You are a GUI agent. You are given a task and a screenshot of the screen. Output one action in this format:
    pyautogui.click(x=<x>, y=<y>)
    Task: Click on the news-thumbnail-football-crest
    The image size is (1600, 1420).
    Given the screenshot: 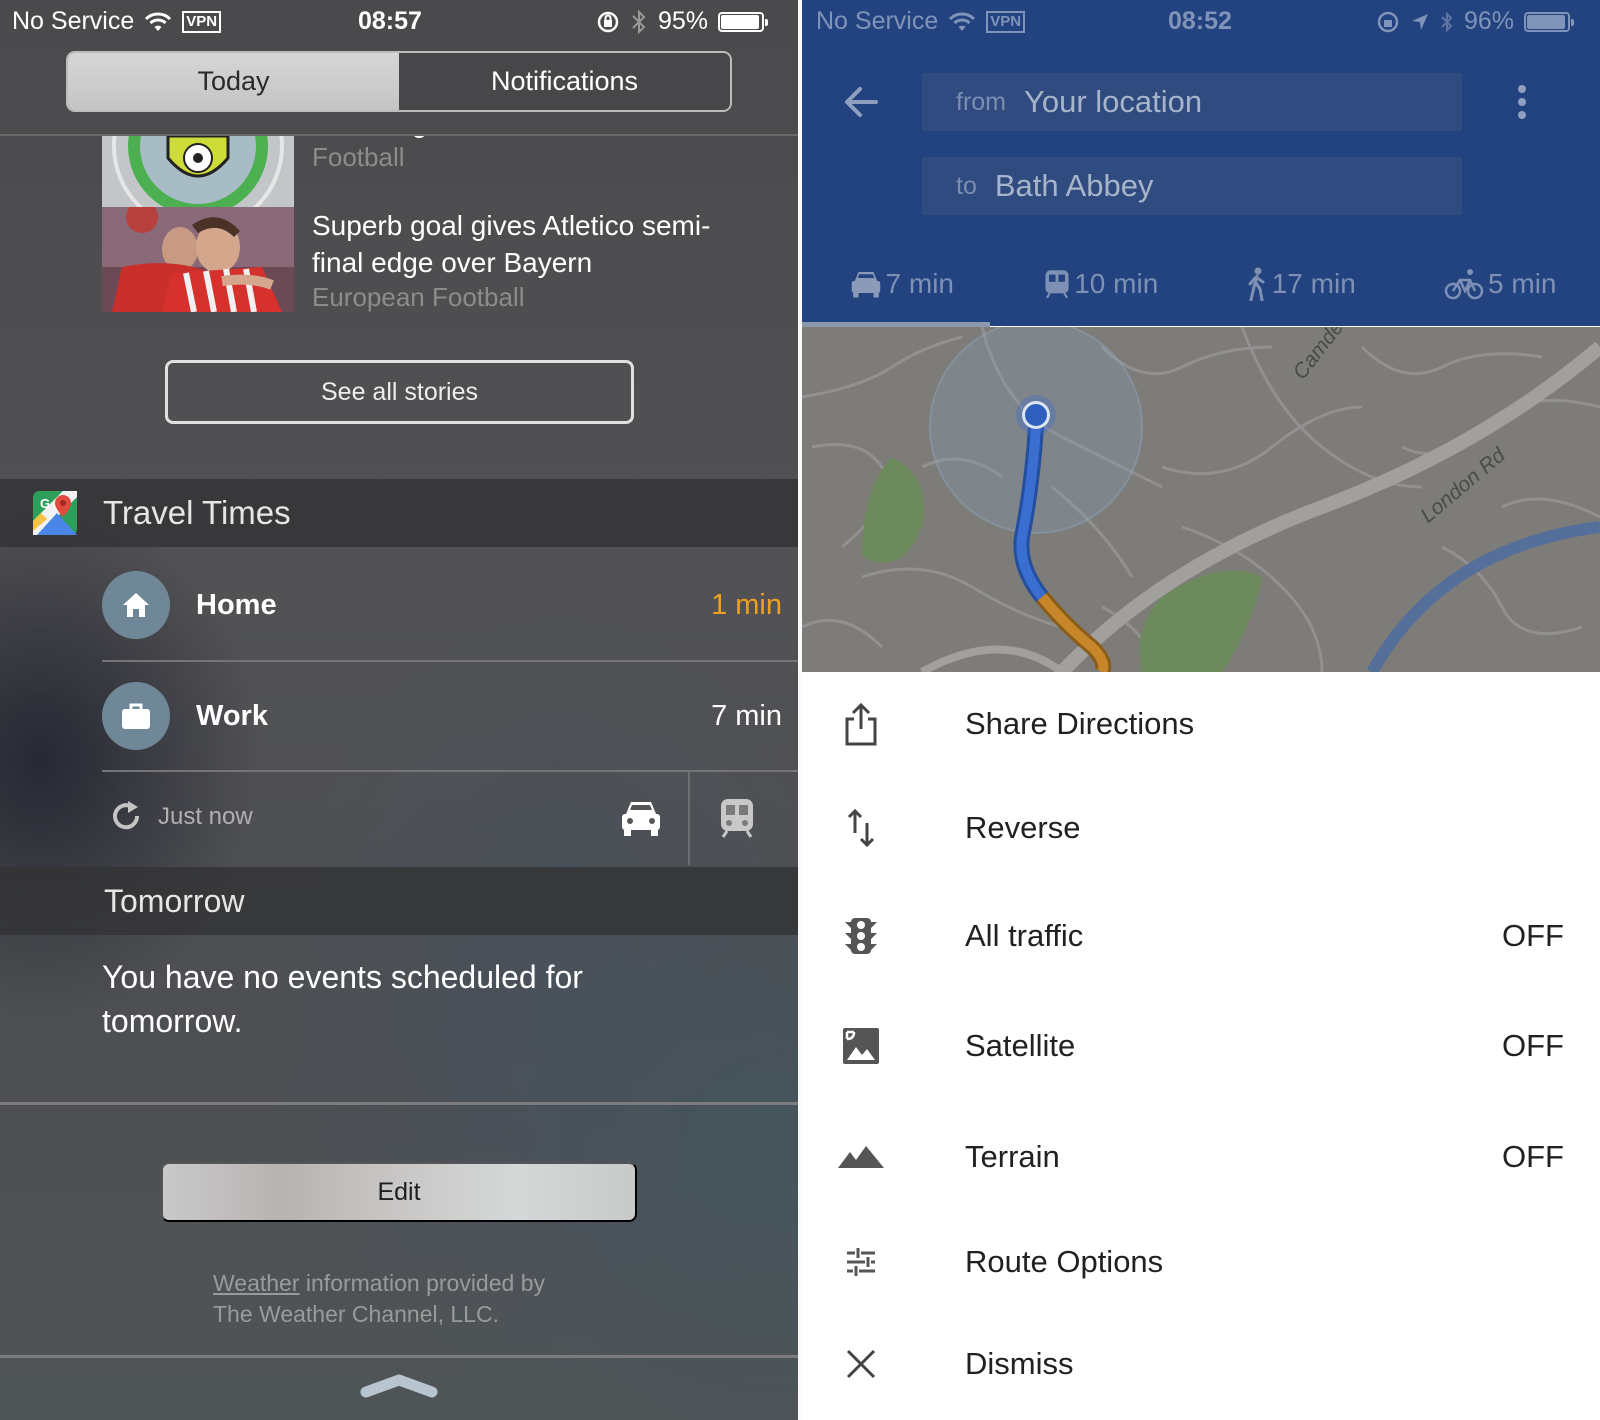 What is the action you would take?
    pyautogui.click(x=198, y=176)
    